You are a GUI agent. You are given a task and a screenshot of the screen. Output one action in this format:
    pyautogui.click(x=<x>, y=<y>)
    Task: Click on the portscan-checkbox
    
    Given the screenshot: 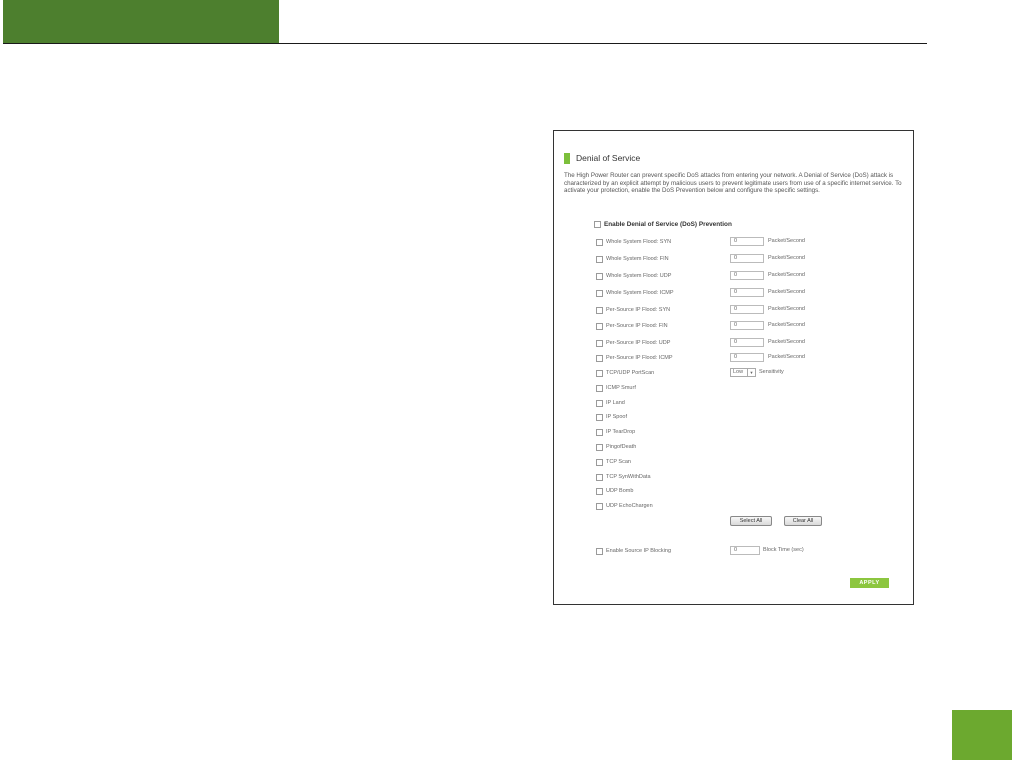 What is the action you would take?
    pyautogui.click(x=599, y=373)
    